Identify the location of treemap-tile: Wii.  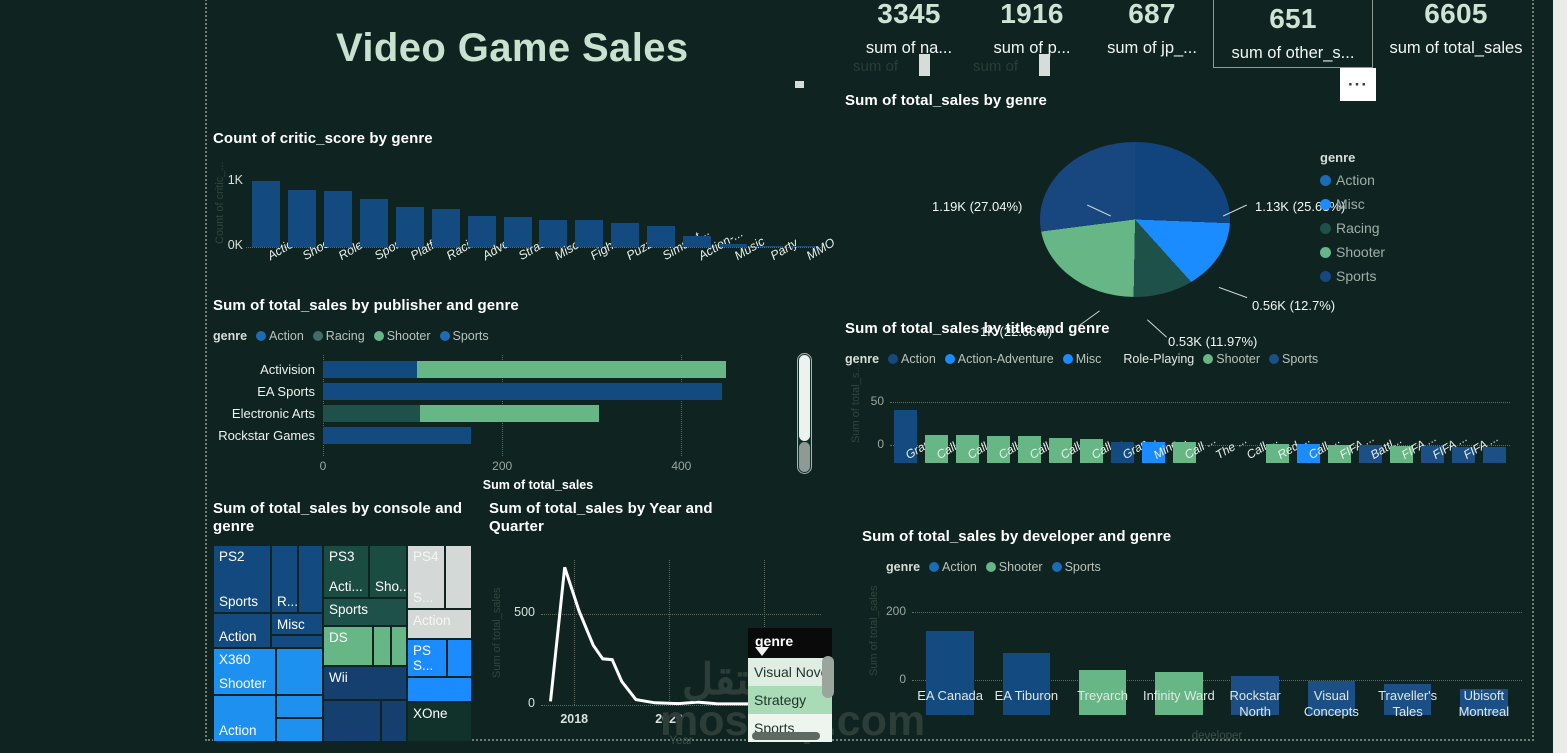
(365, 683).